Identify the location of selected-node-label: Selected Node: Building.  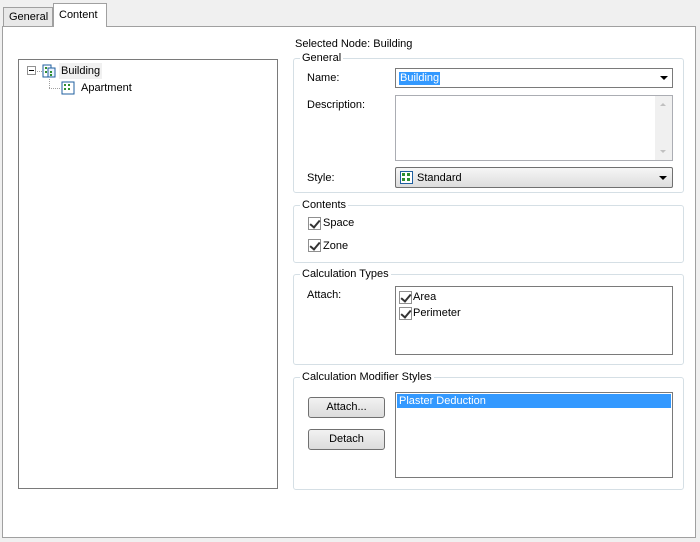
(354, 44).